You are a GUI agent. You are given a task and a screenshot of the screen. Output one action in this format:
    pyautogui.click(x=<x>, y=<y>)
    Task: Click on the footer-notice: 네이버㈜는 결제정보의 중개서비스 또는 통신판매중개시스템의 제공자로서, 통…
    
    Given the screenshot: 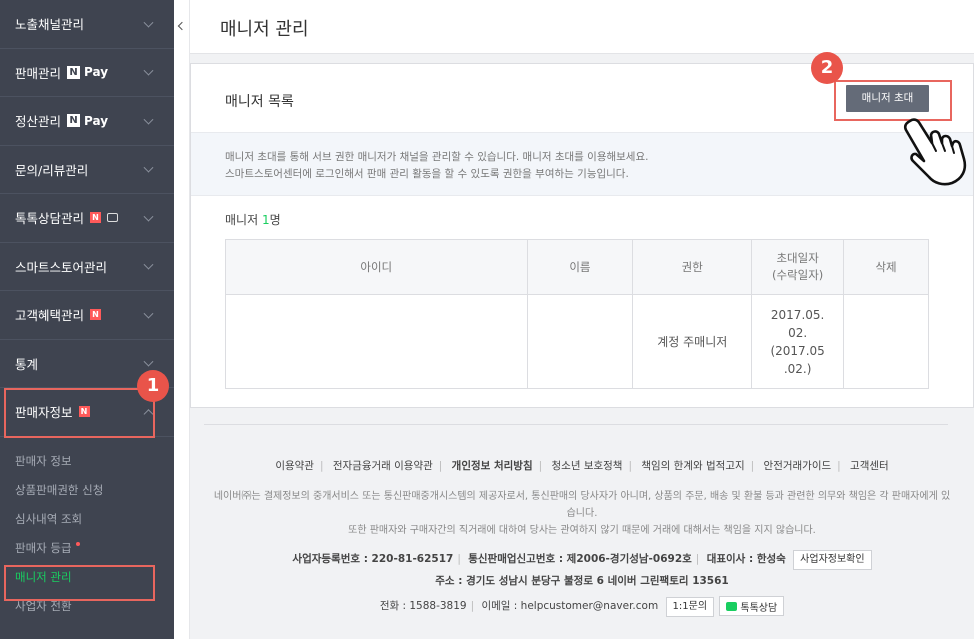 What is the action you would take?
    pyautogui.click(x=582, y=513)
    